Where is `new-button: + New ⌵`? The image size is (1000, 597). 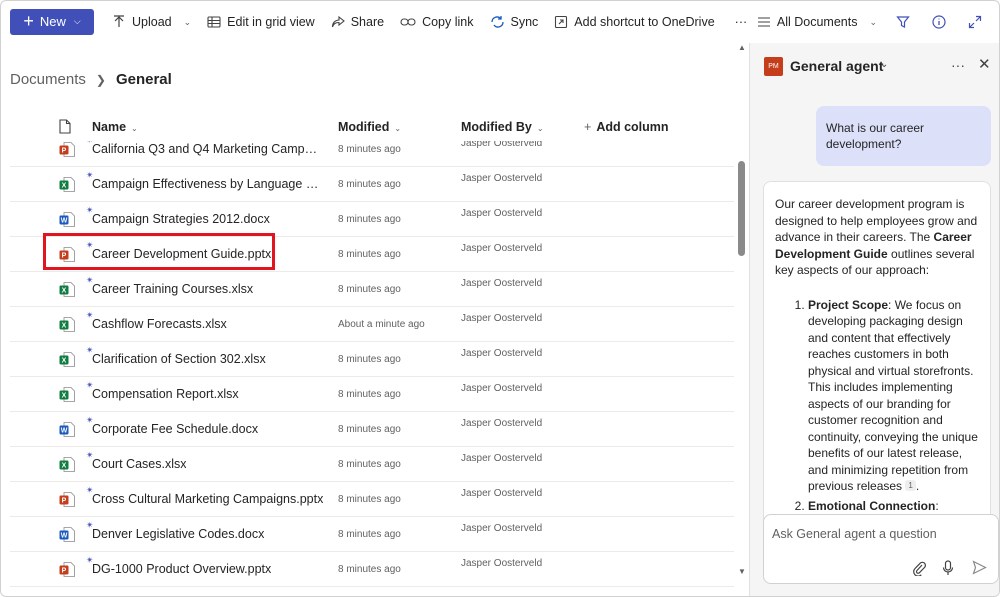
new-button: + New ⌵ is located at coordinates (52, 21).